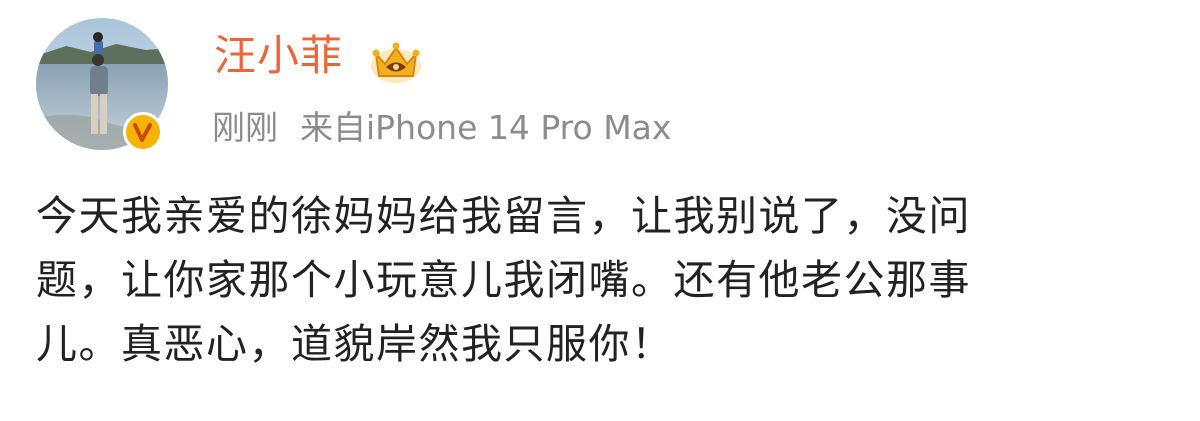  What do you see at coordinates (396, 61) in the screenshot?
I see `vip-crown-icon` at bounding box center [396, 61].